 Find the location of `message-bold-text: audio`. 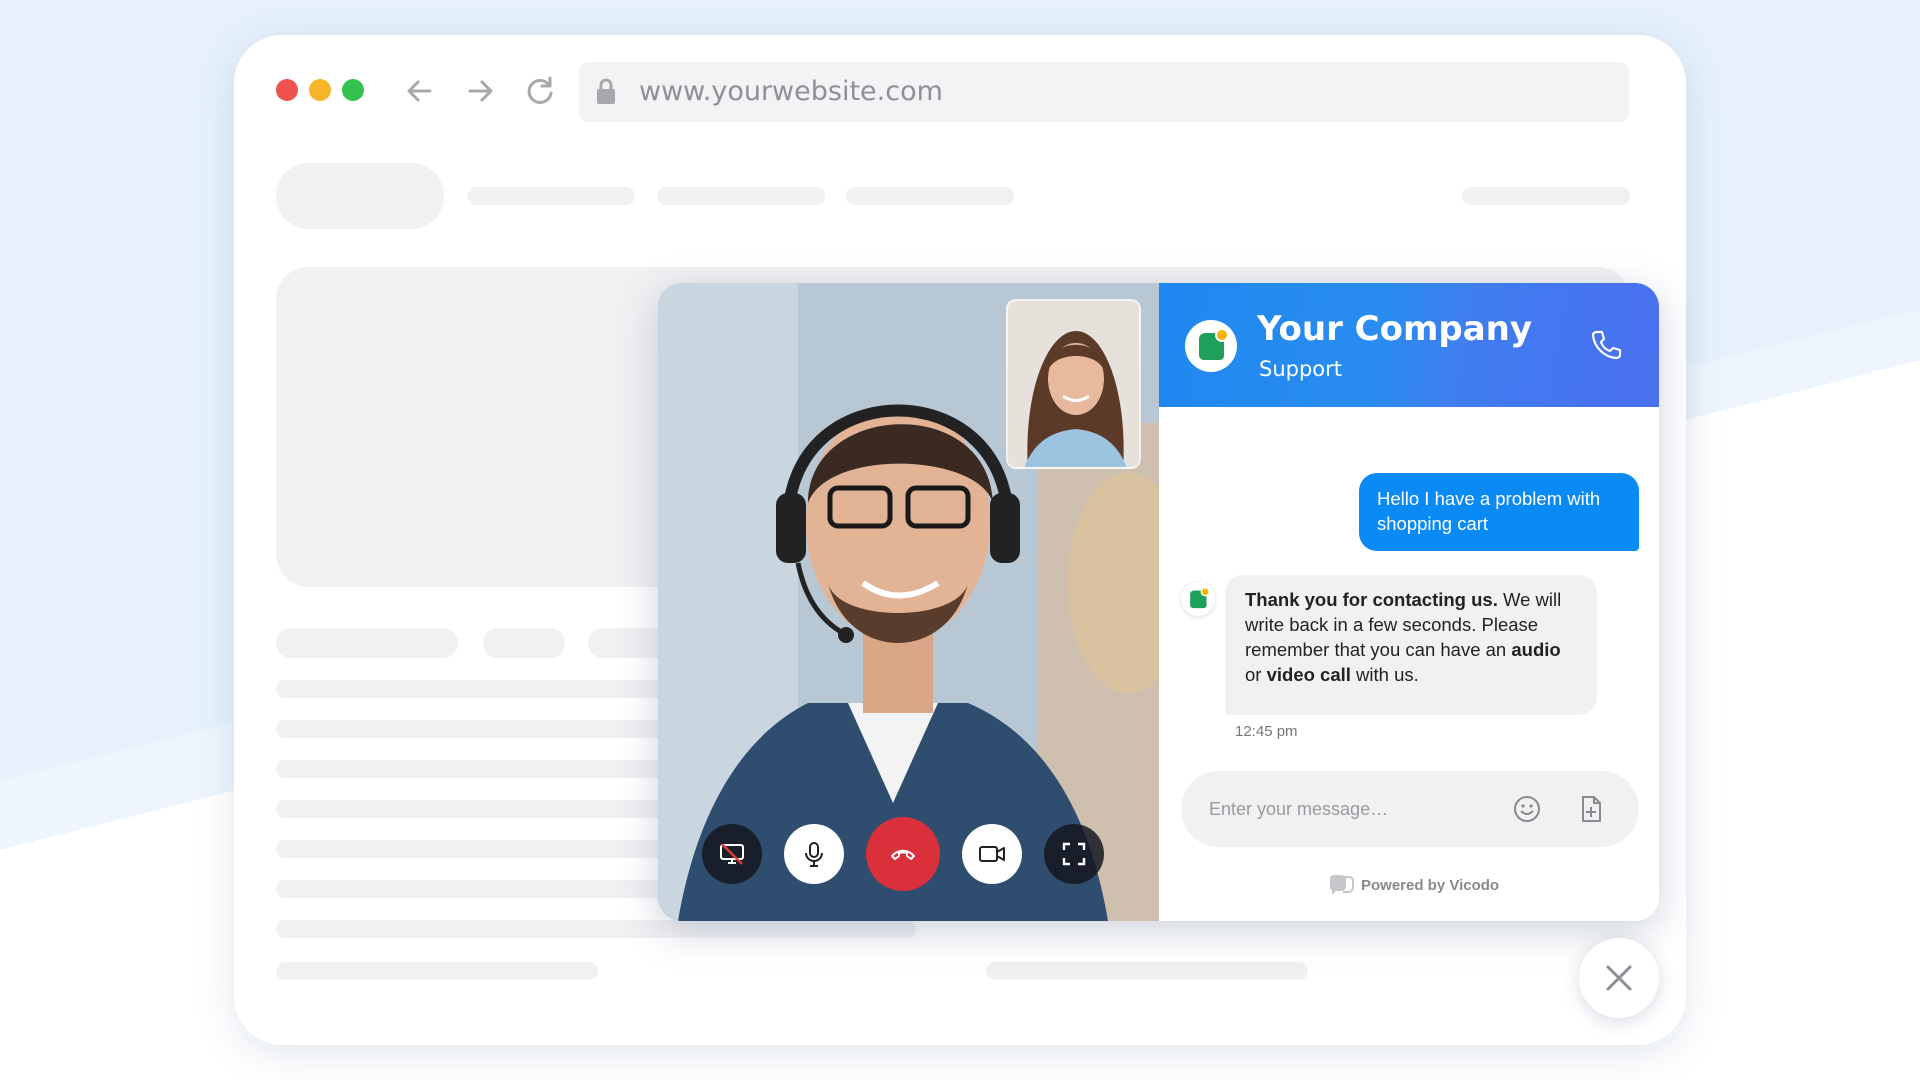

message-bold-text: audio is located at coordinates (1536, 649).